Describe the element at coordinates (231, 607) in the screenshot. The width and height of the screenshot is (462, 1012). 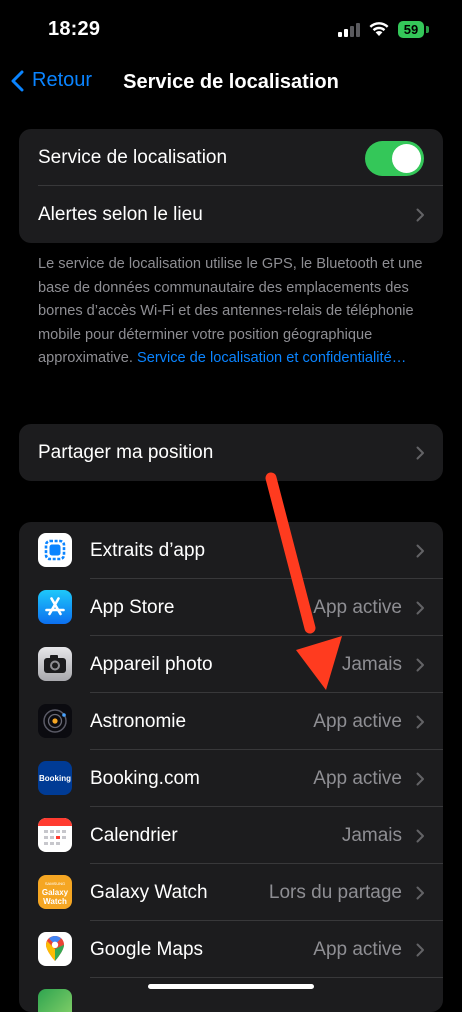
I see `app-row-app-store: App Store App active` at that location.